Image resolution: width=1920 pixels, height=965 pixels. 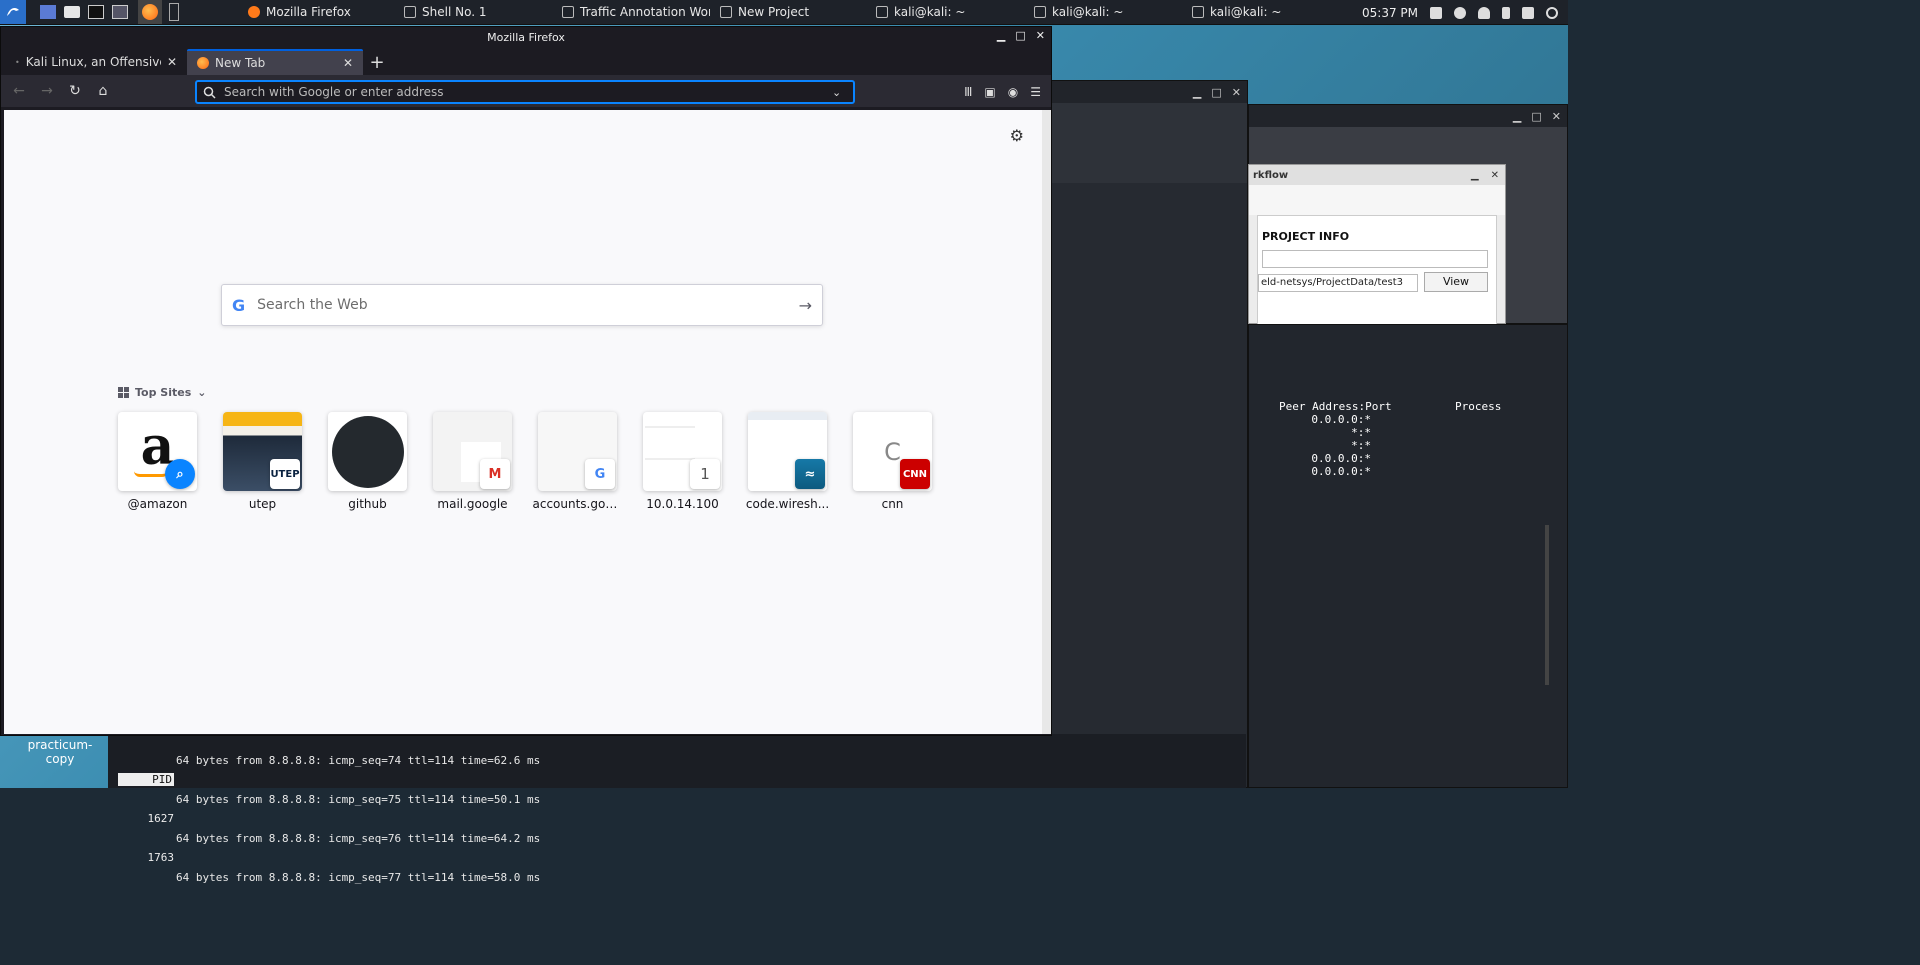 What do you see at coordinates (1528, 12) in the screenshot?
I see `lock-icon` at bounding box center [1528, 12].